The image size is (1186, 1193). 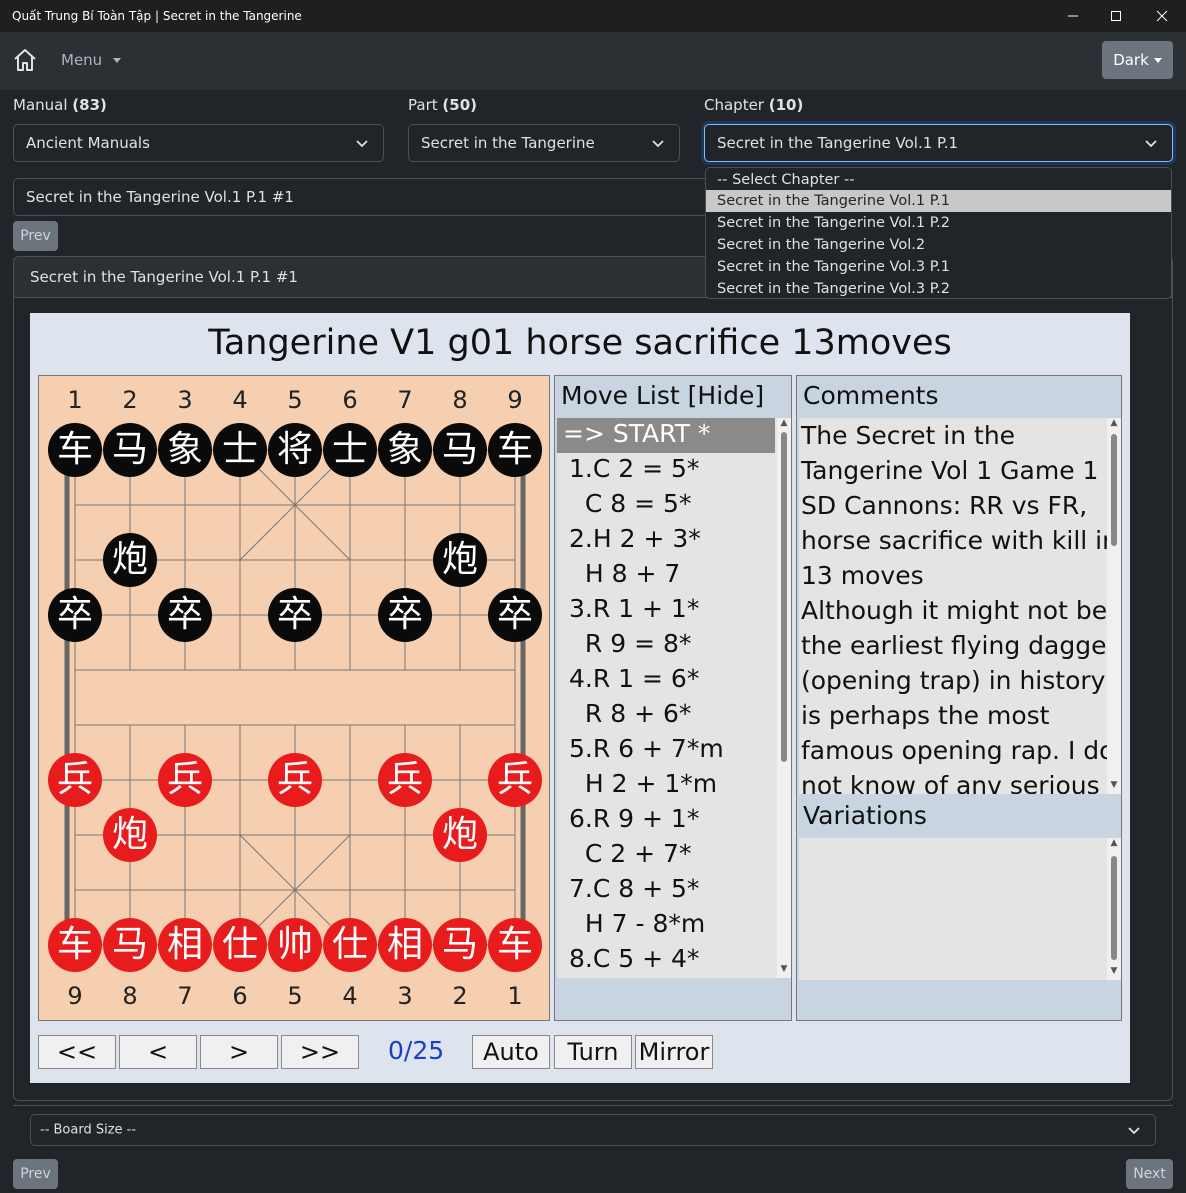 What do you see at coordinates (198, 143) in the screenshot?
I see `manual-select: Ancient Manuals` at bounding box center [198, 143].